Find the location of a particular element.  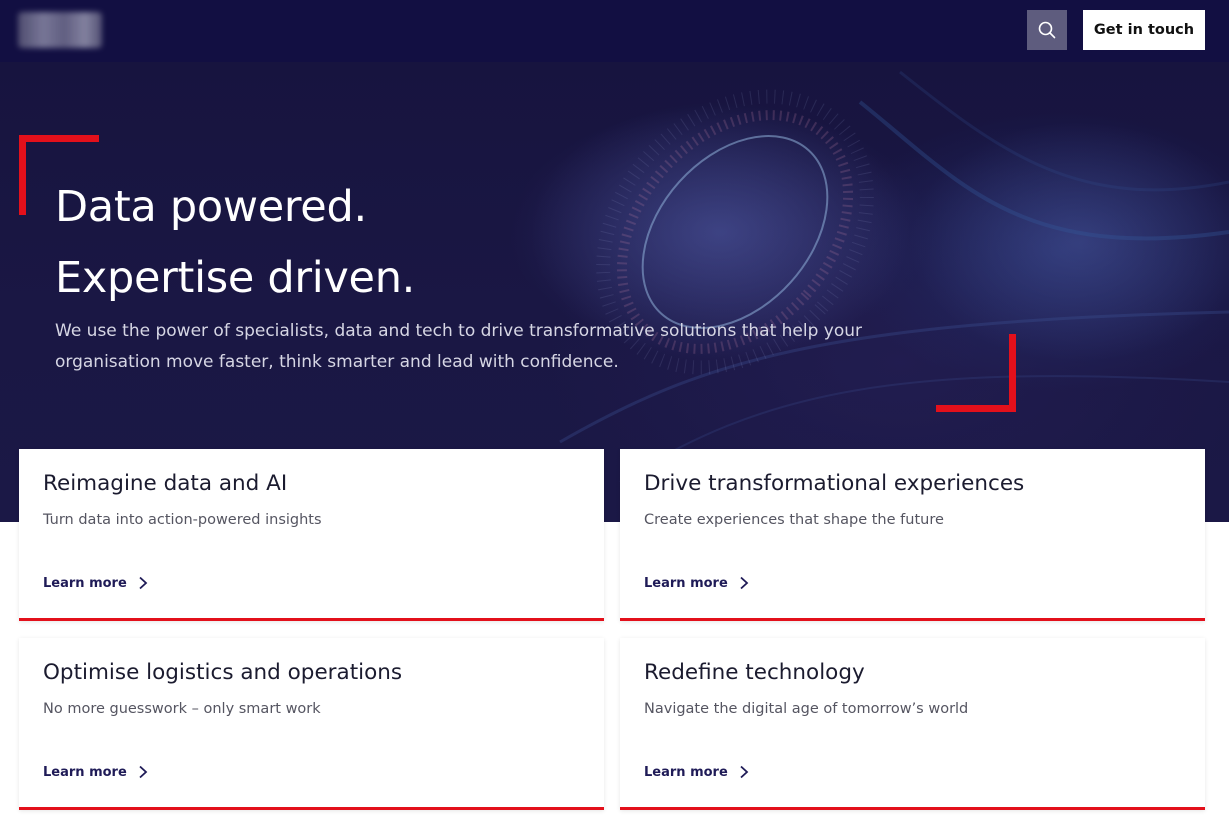

corner-bracket-bottom-right-vertical is located at coordinates (1012, 373).